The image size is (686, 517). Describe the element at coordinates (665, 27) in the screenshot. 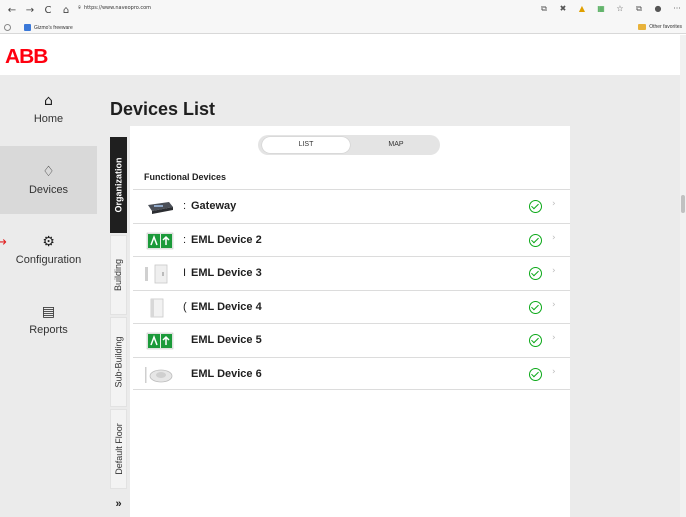

I see `other-favorites-label: Other favorites` at that location.